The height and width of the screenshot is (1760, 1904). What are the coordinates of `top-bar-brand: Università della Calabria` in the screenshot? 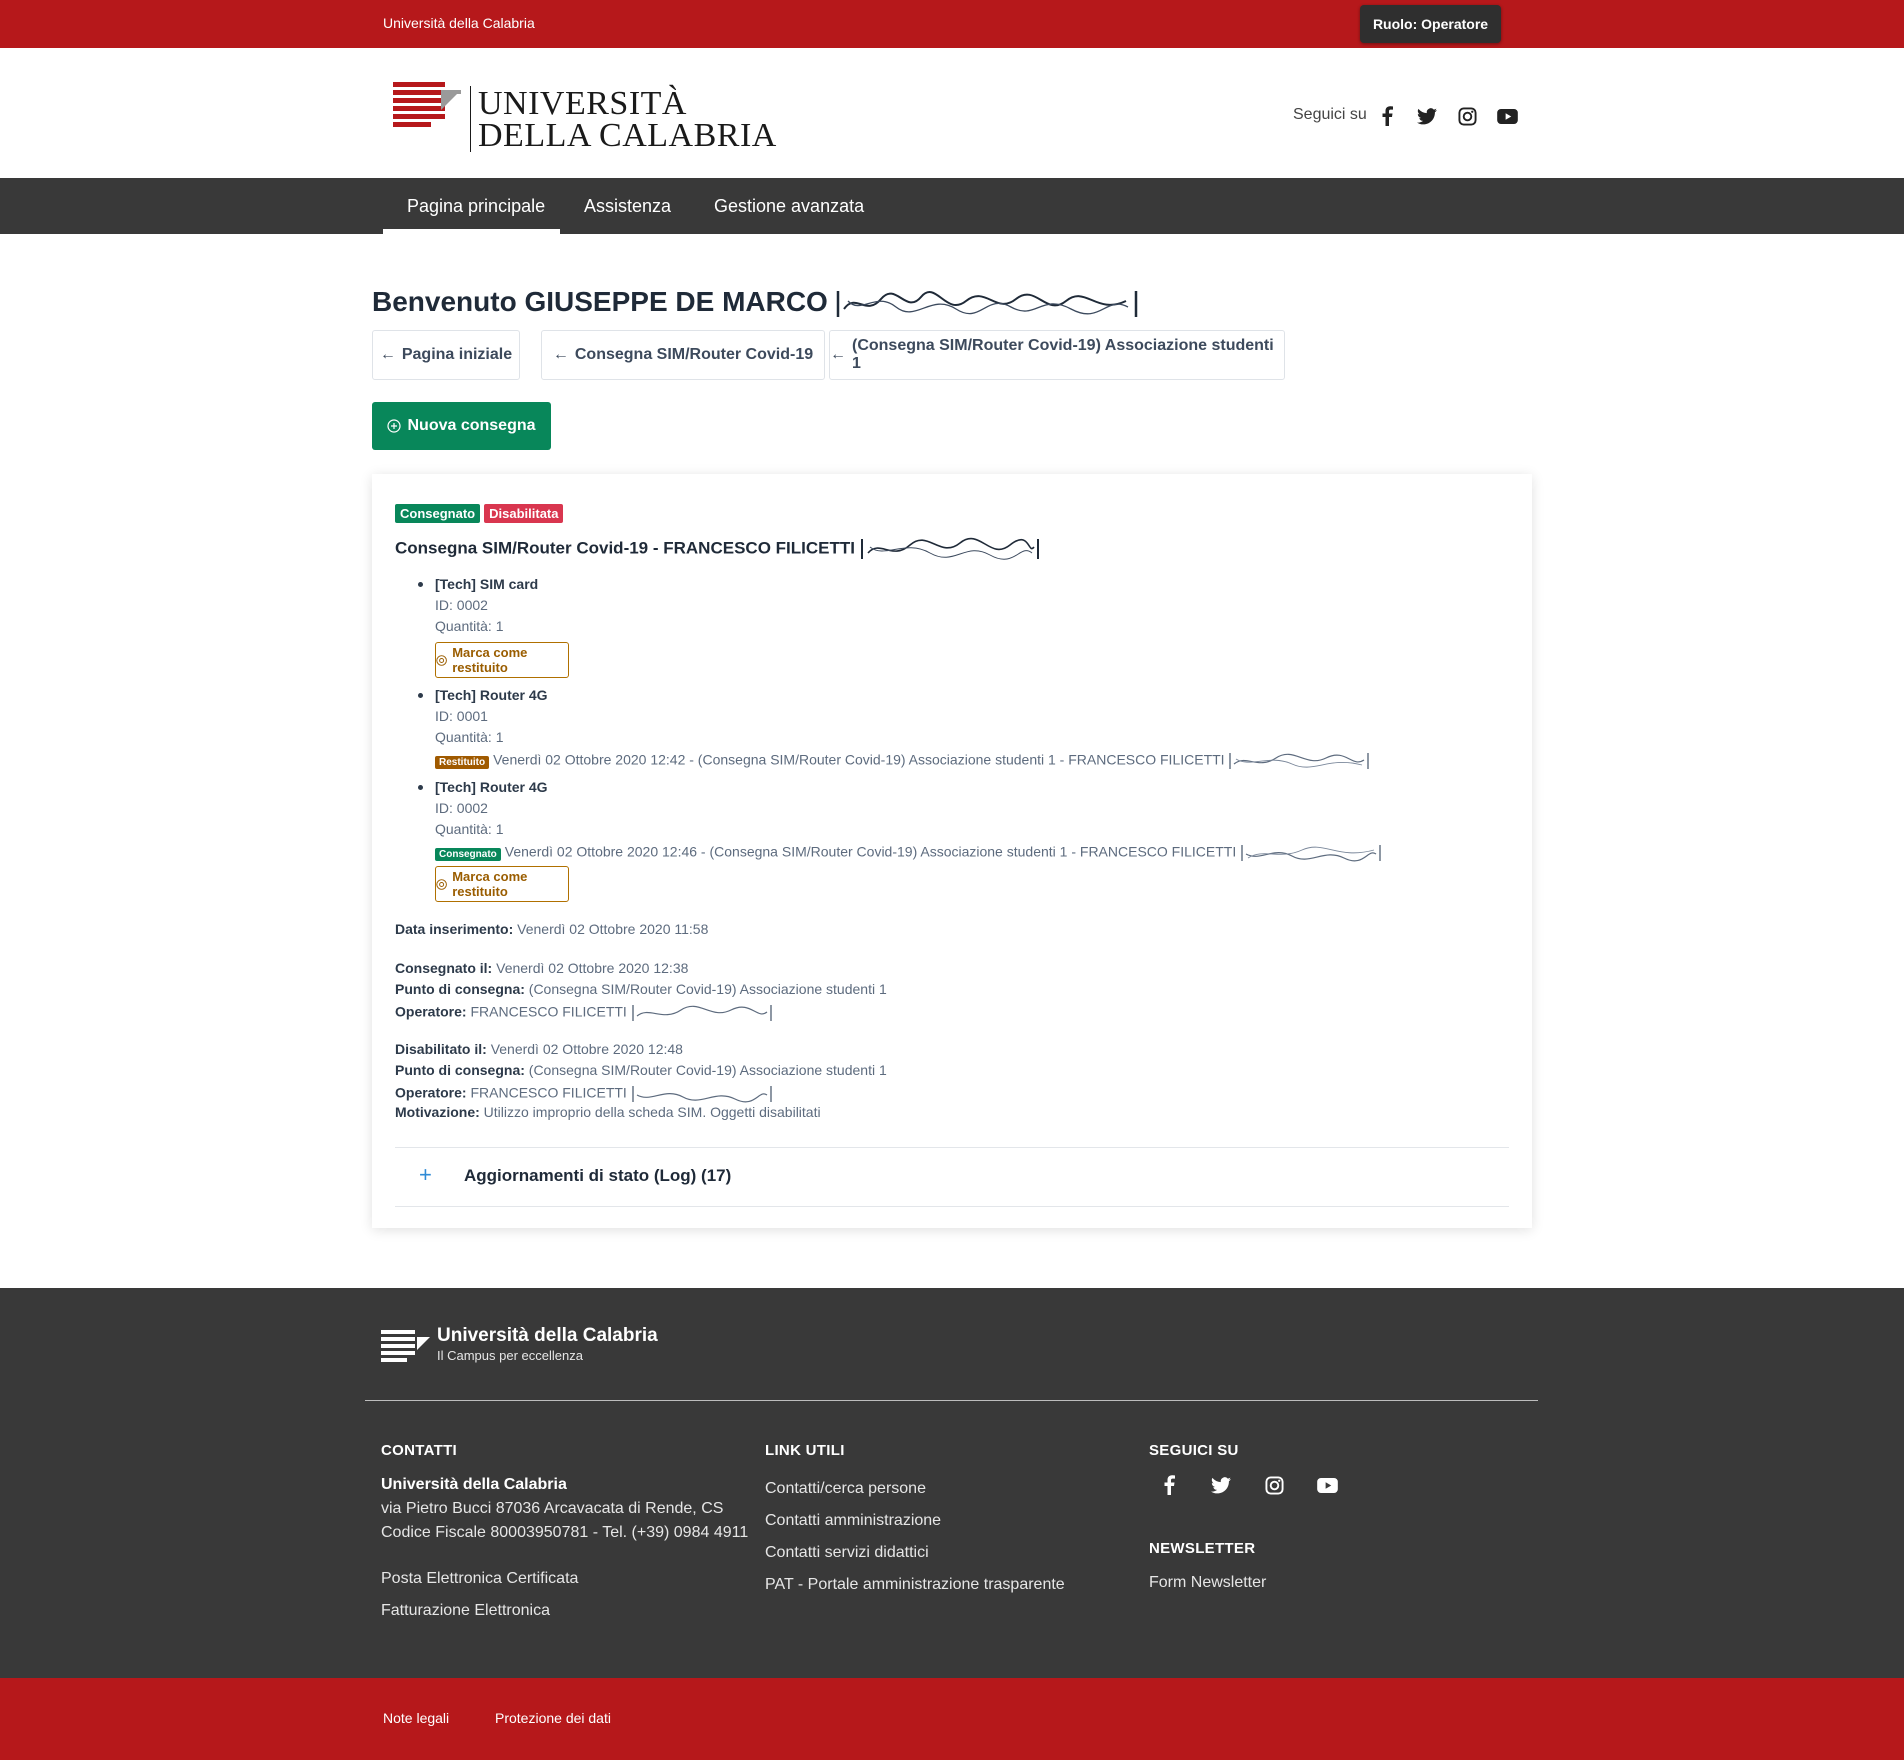 It's located at (459, 23).